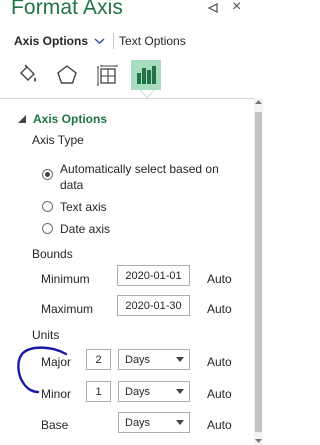  Describe the element at coordinates (138, 422) in the screenshot. I see `base-unit-value: Days` at that location.